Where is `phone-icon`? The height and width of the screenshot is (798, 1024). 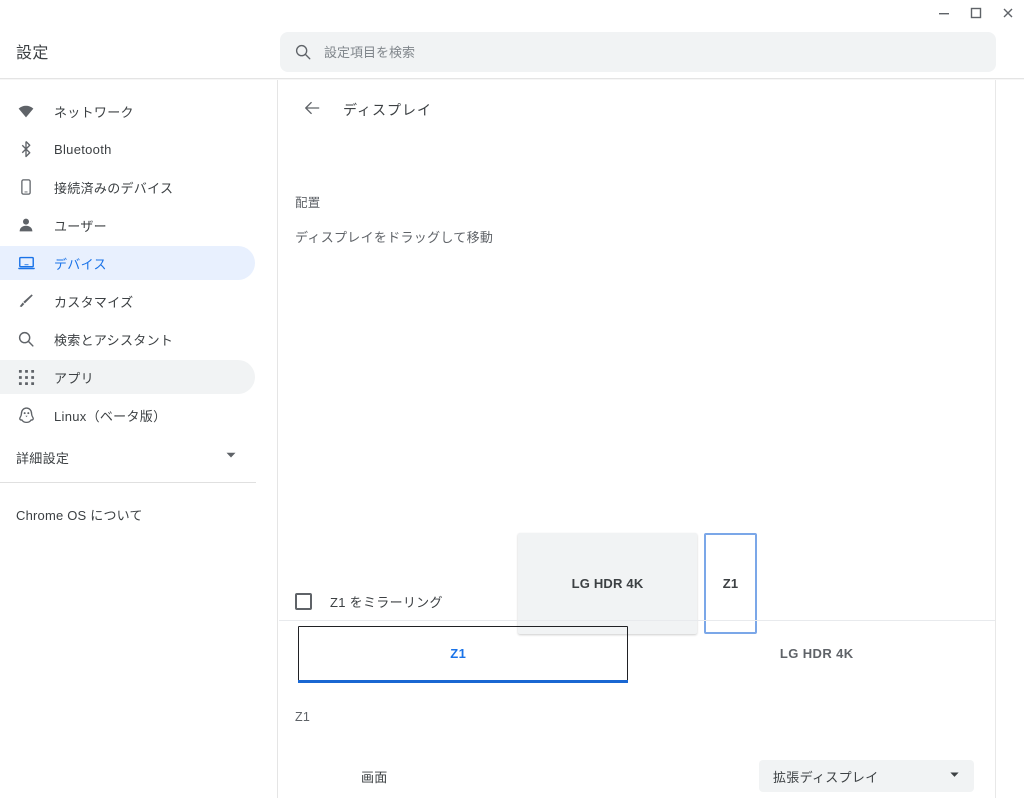 phone-icon is located at coordinates (26, 187).